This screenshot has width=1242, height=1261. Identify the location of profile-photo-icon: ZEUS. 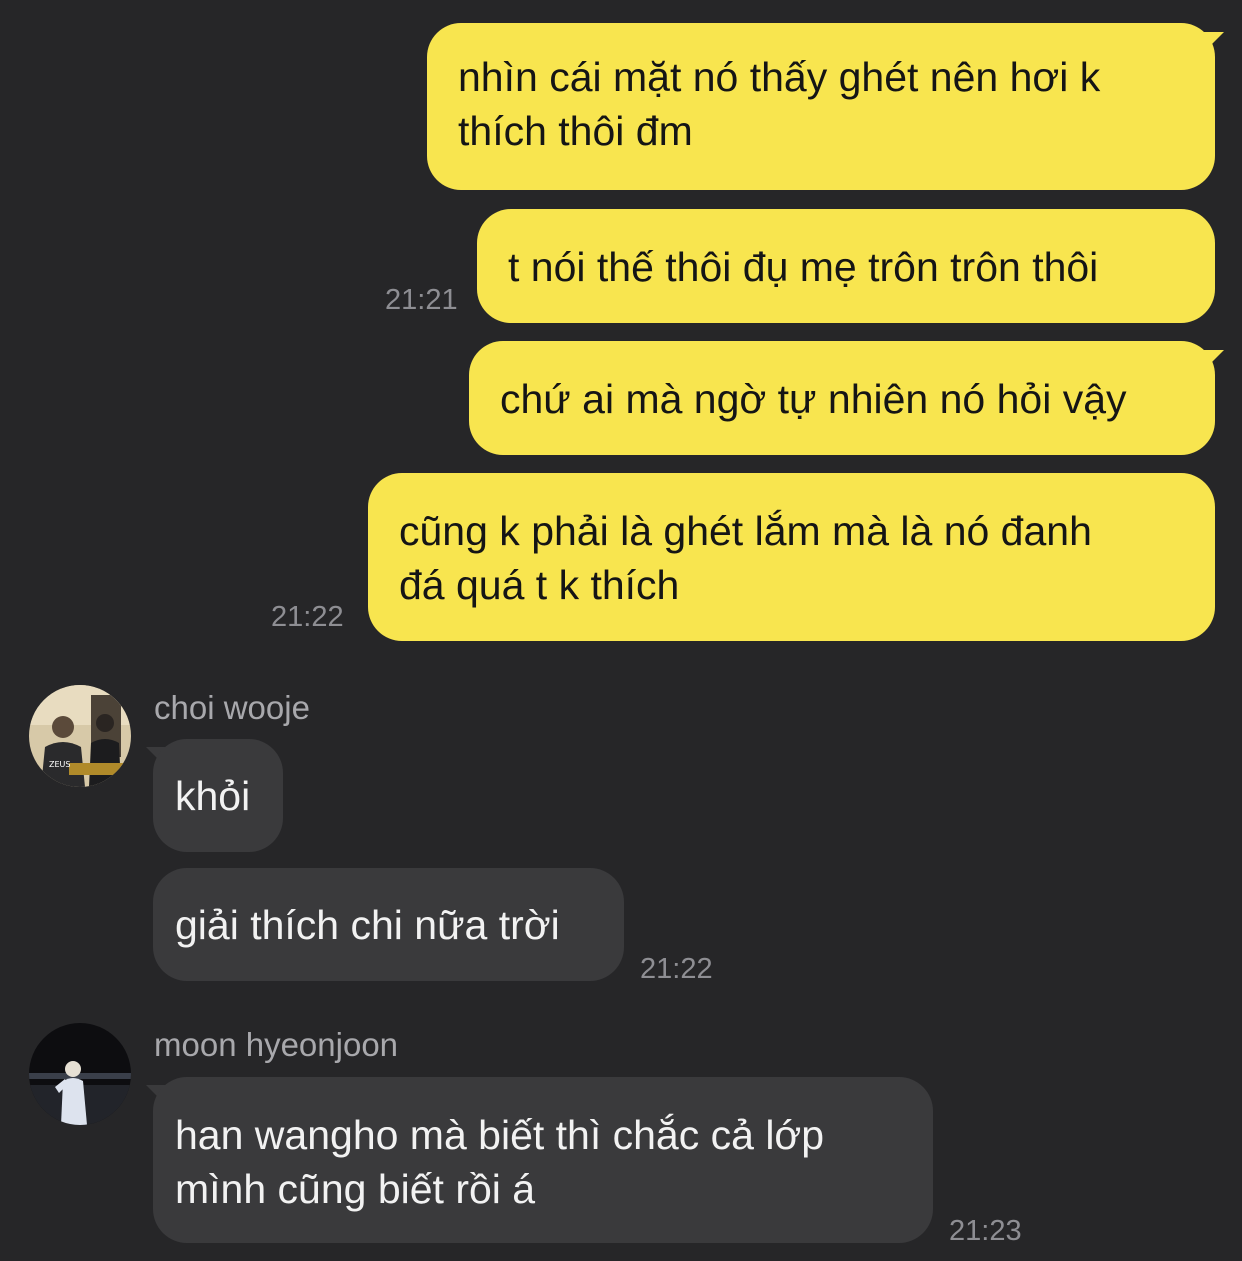
(80, 736).